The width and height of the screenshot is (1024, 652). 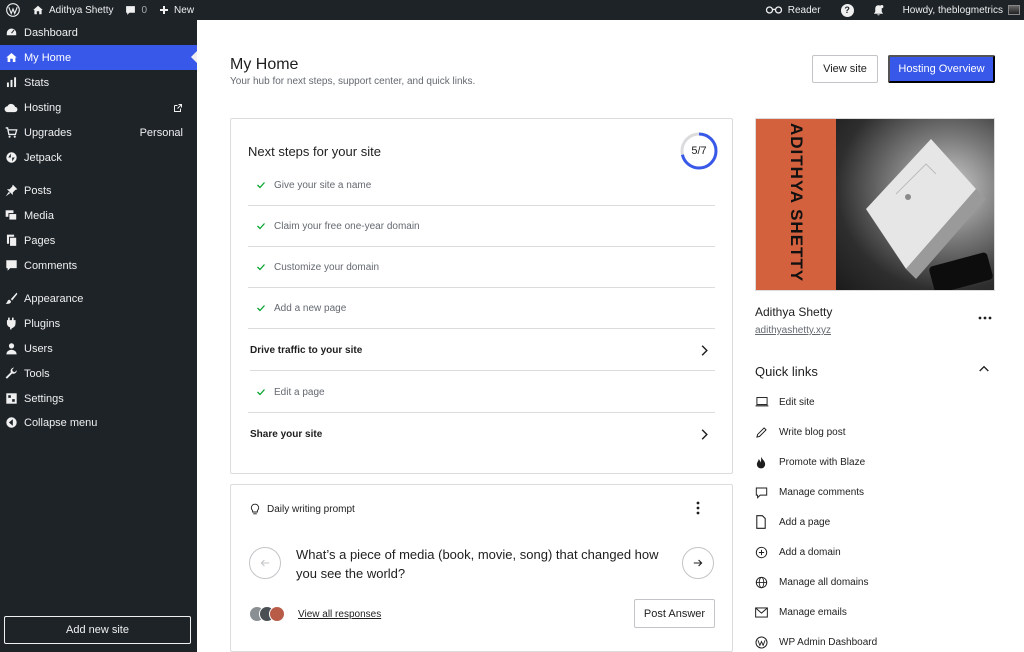 I want to click on task-item-customize-domain: Customize your domain, so click(x=481, y=267).